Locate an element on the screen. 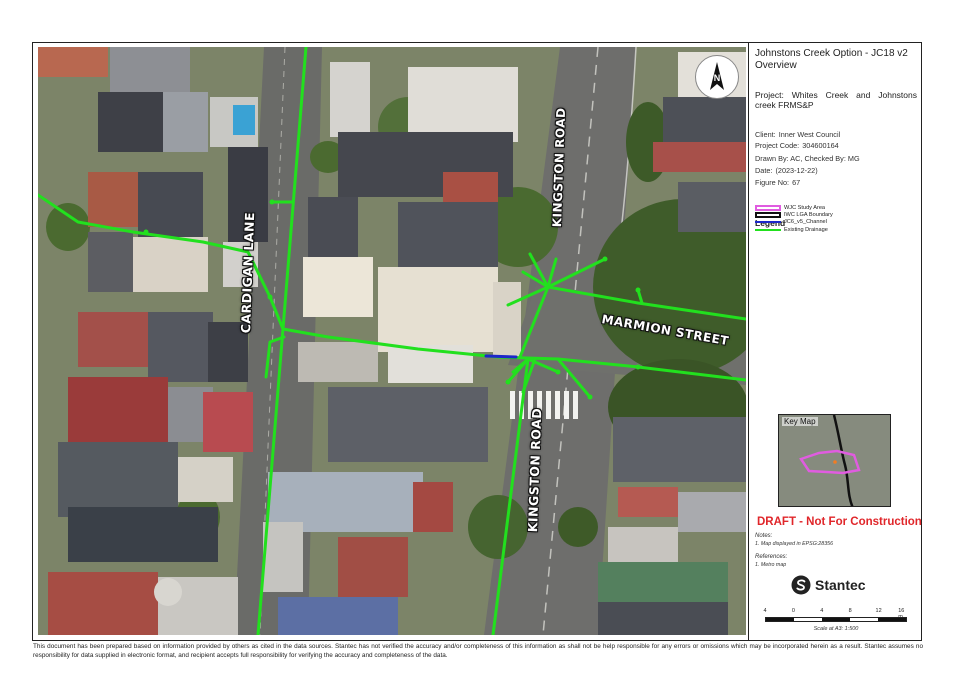  legend-label: JC6_v5_Channel is located at coordinates (805, 222).